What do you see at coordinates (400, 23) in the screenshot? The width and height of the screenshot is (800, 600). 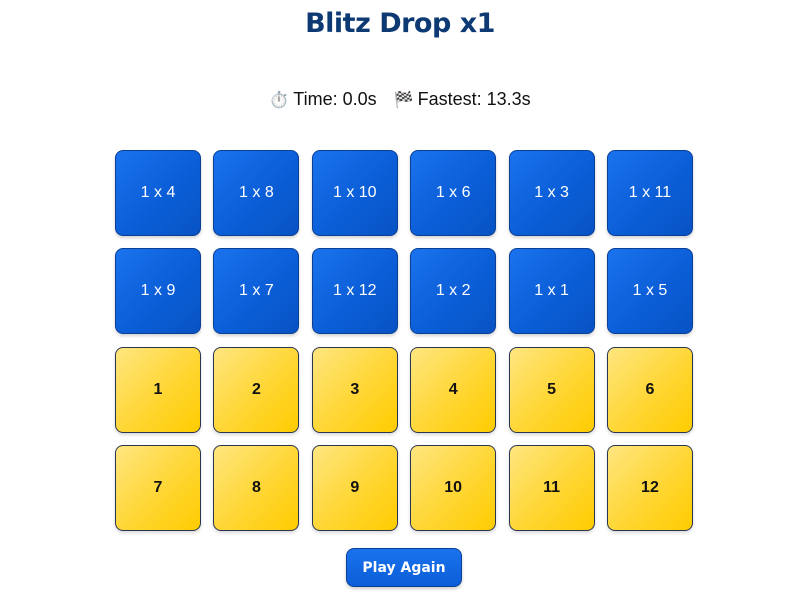 I see `game-title: Blitz Drop x1` at bounding box center [400, 23].